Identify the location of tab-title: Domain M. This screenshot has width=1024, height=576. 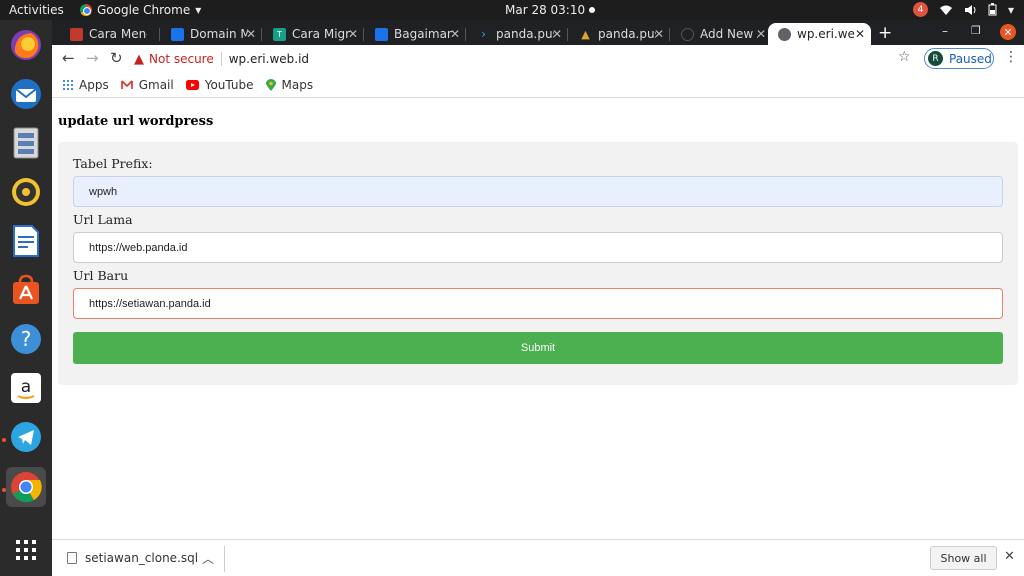
(219, 34).